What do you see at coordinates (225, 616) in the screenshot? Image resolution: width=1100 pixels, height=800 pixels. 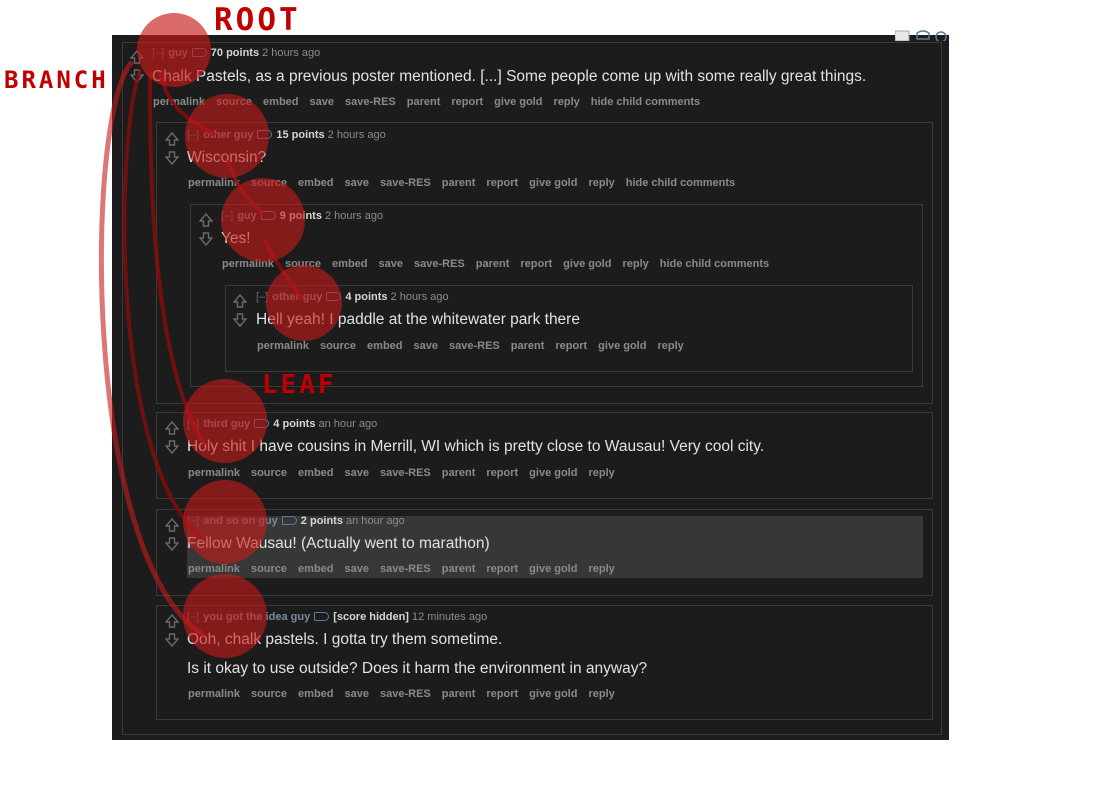 I see `node-circle-you-got-the-idea-guy` at bounding box center [225, 616].